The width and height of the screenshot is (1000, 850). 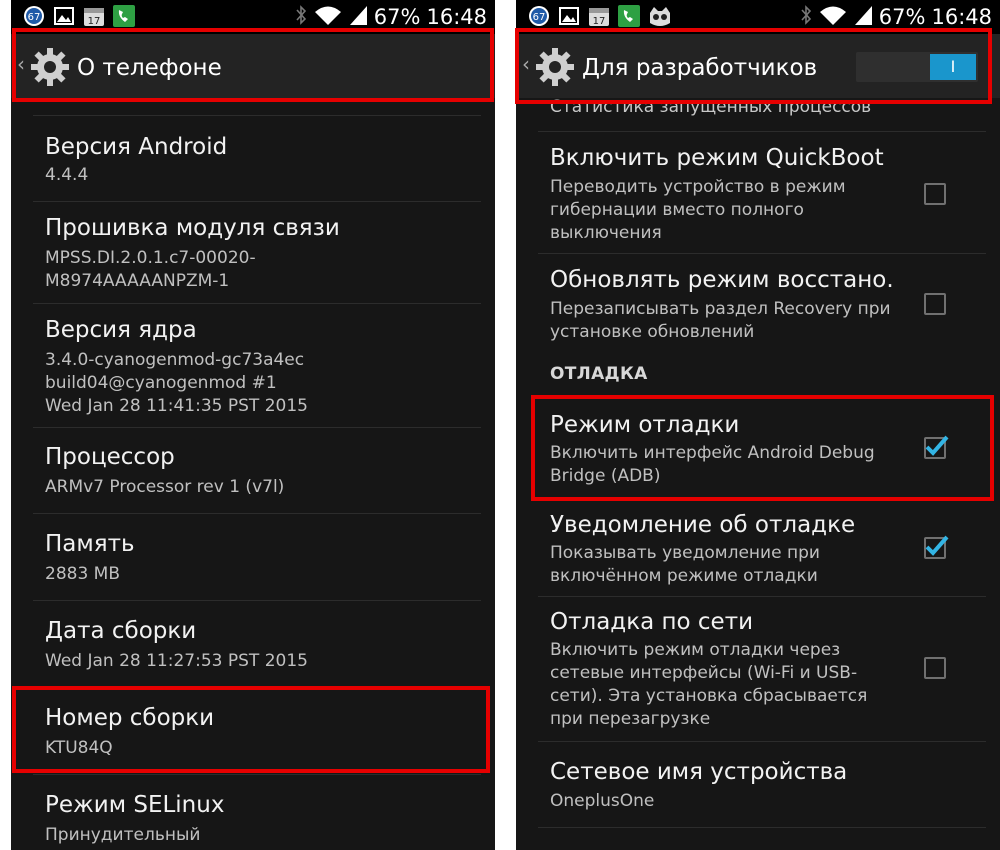 What do you see at coordinates (935, 194) in the screenshot?
I see `quickboot-checkbox` at bounding box center [935, 194].